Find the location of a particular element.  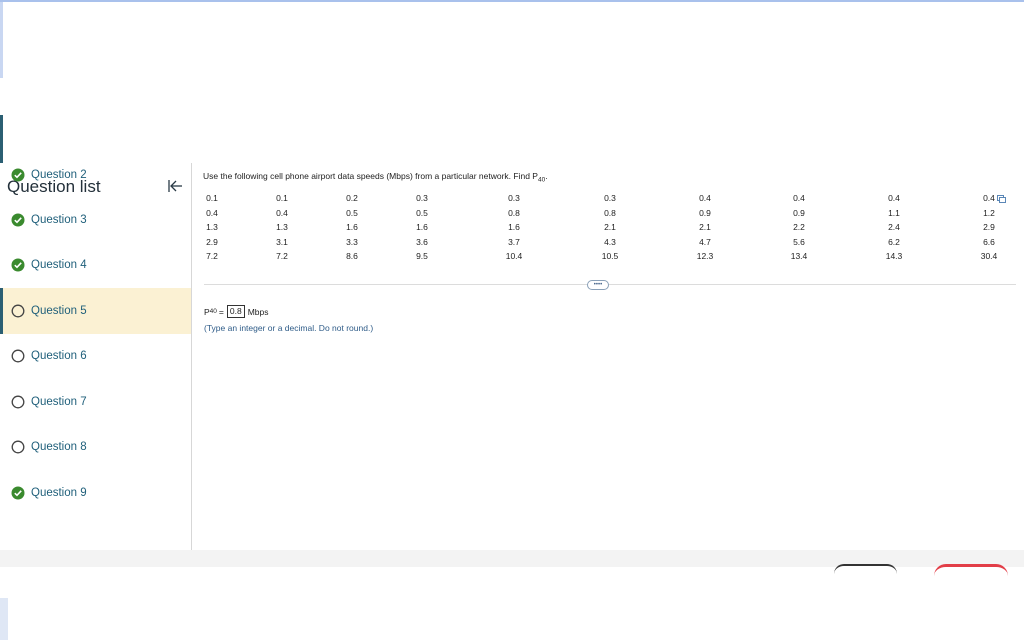

table-cell: 1.1 is located at coordinates (894, 212).